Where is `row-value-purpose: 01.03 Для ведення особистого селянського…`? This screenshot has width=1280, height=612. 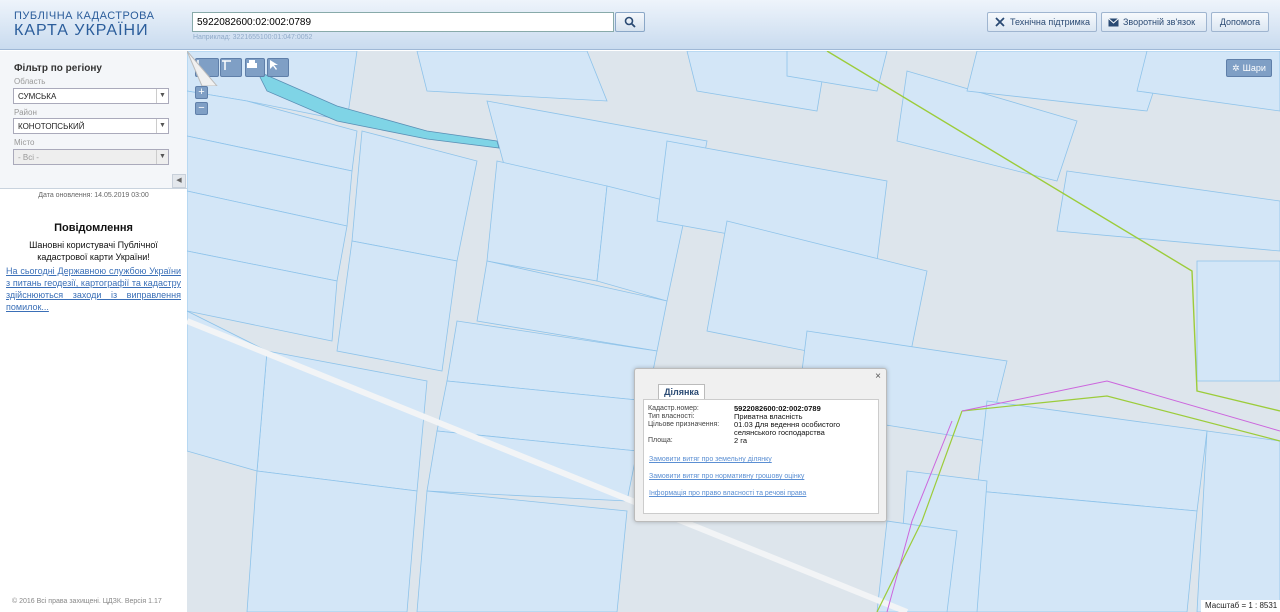
row-value-purpose: 01.03 Для ведення особистого селянського… is located at coordinates (787, 428).